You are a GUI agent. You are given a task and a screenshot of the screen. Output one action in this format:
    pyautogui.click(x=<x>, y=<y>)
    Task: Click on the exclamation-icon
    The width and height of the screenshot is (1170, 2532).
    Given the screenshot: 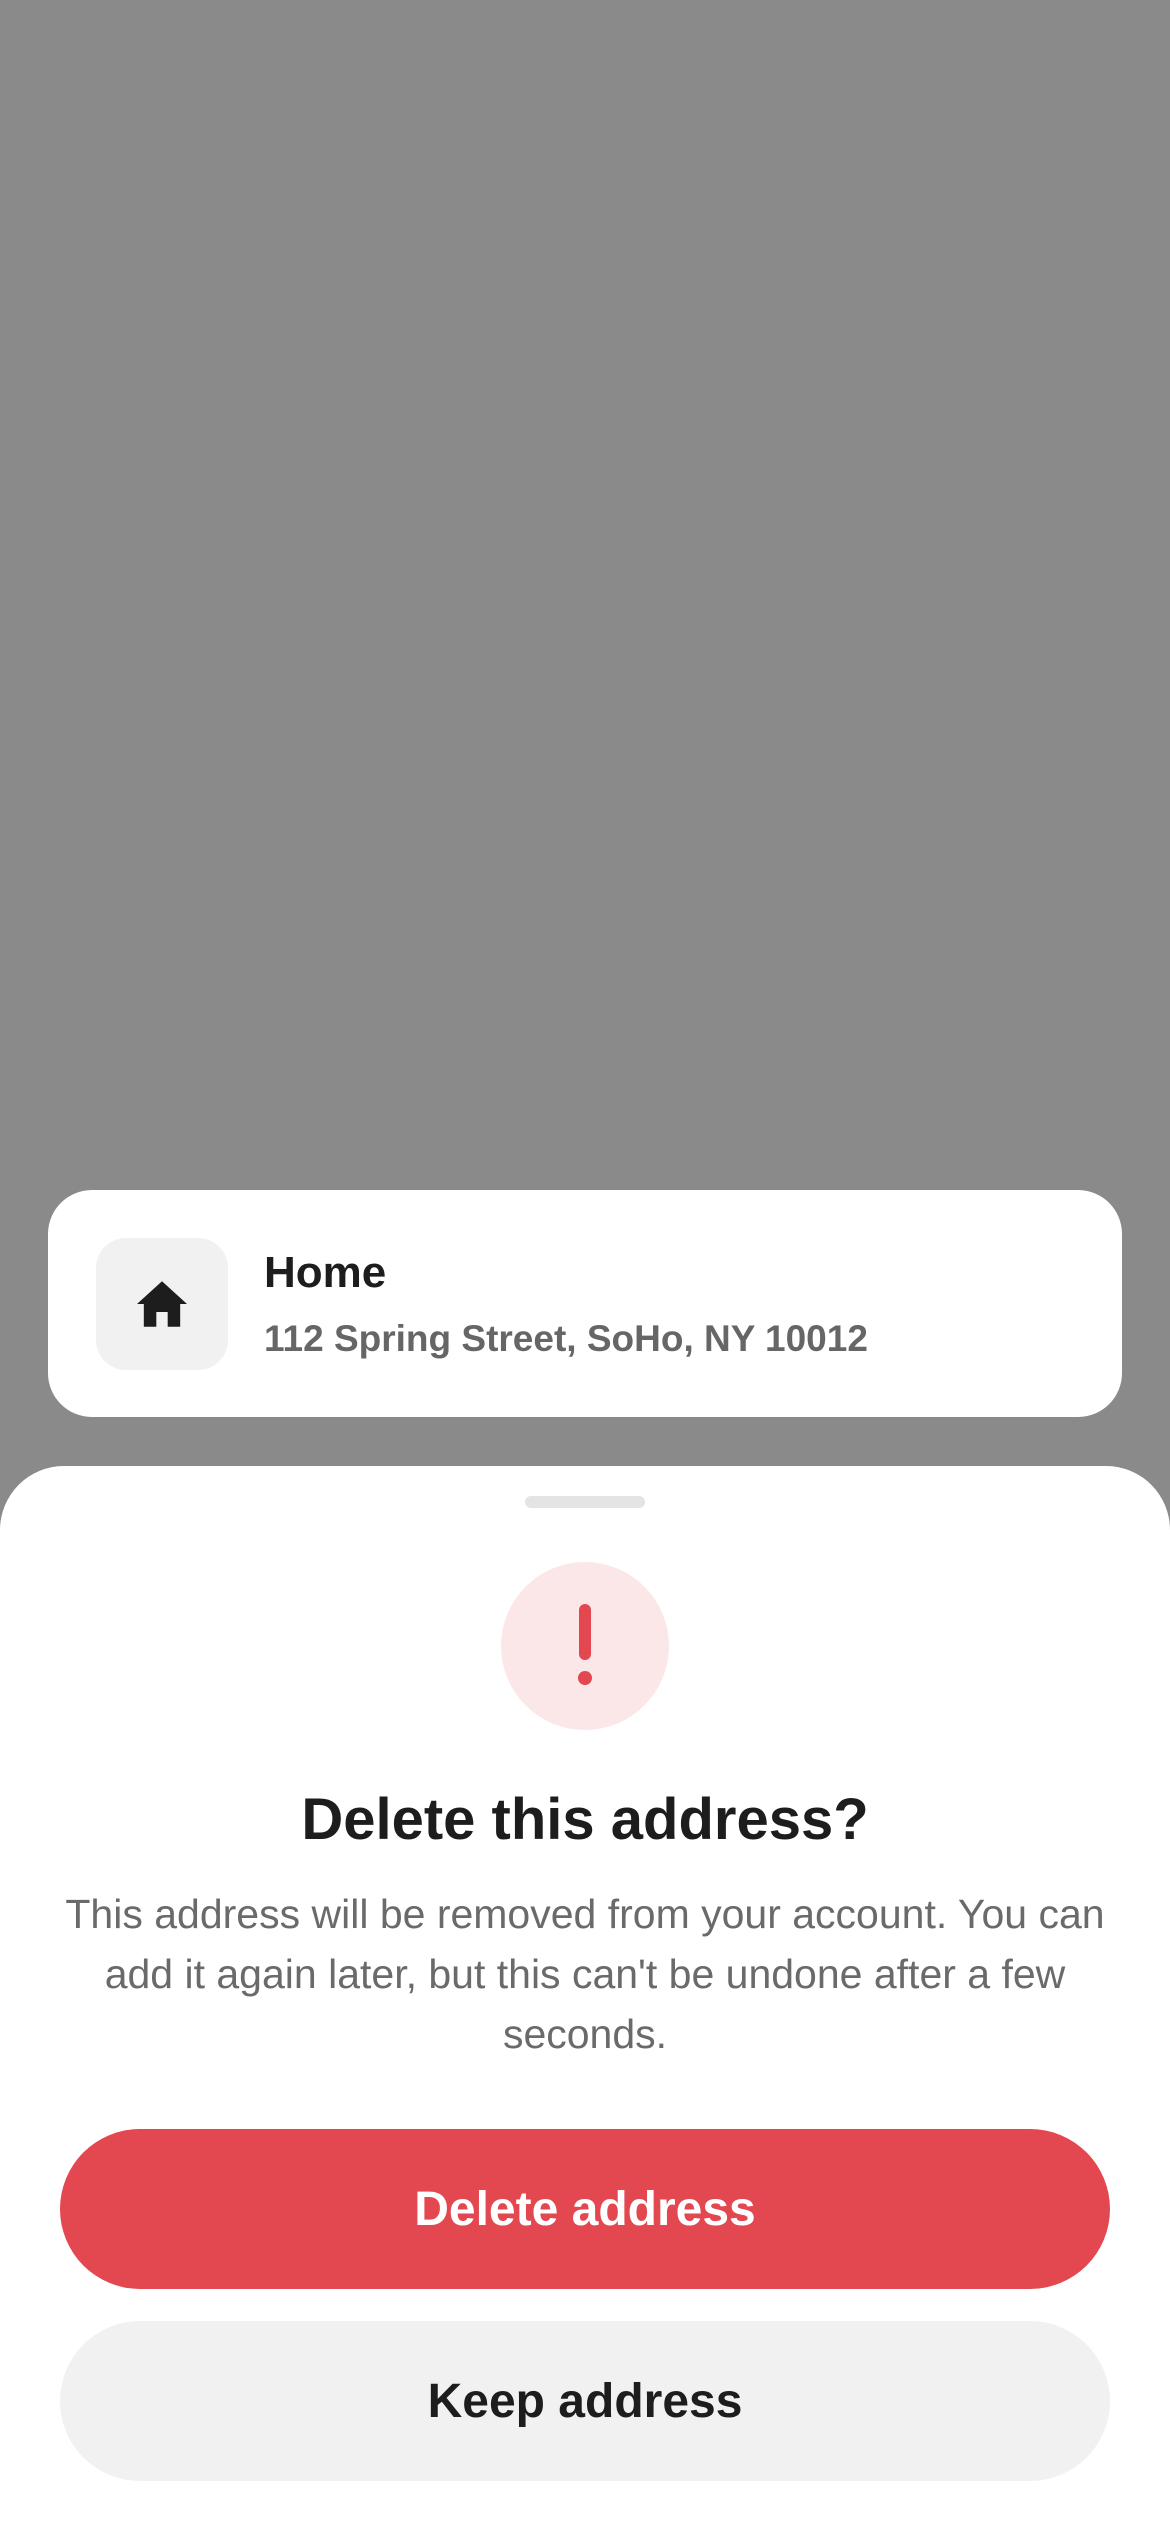 What is the action you would take?
    pyautogui.click(x=585, y=1644)
    